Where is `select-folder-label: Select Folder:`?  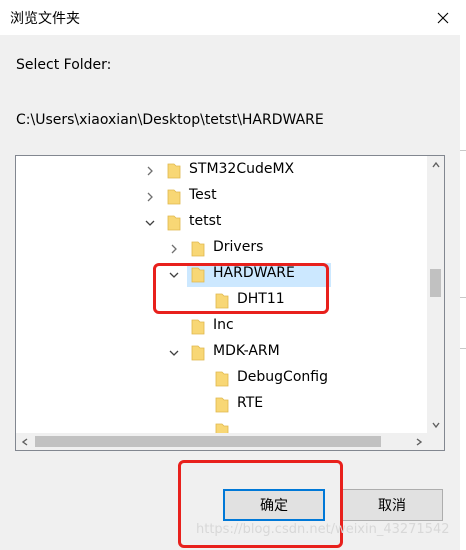 select-folder-label: Select Folder: is located at coordinates (64, 65).